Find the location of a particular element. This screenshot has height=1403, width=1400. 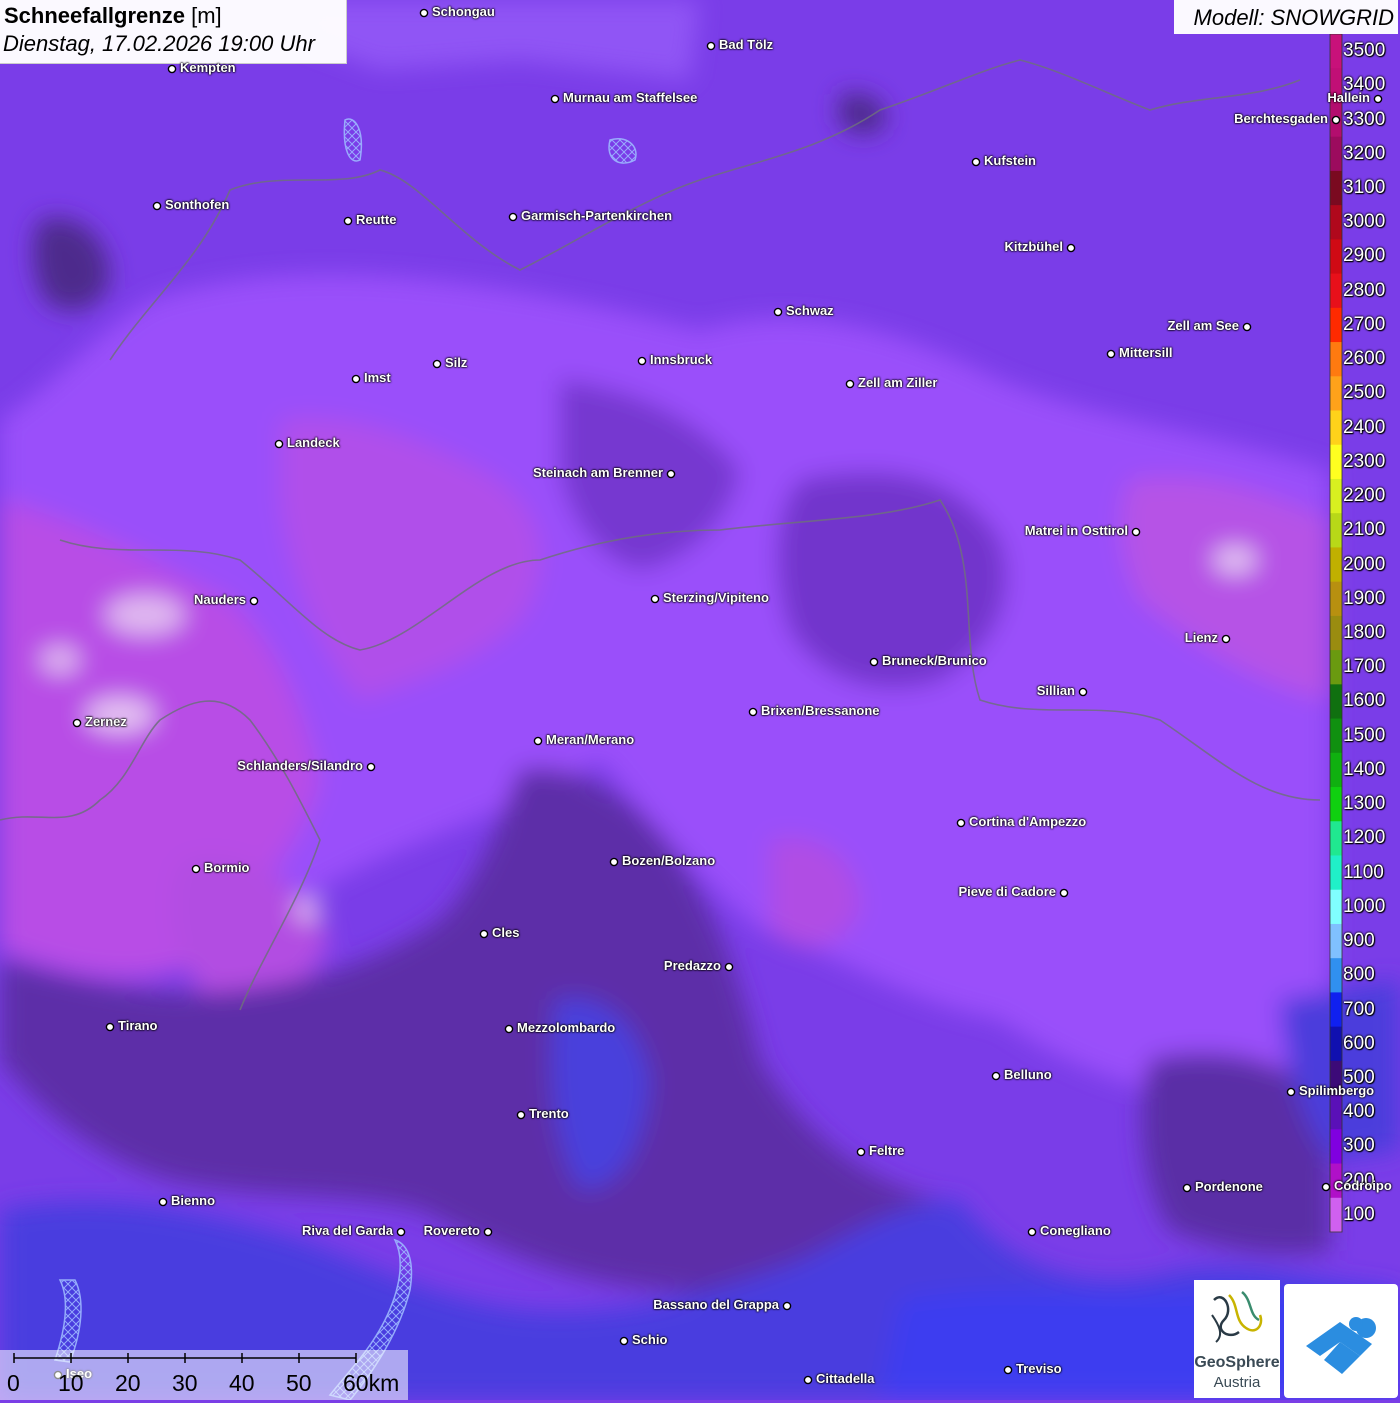

city-label: Landeck is located at coordinates (313, 443).